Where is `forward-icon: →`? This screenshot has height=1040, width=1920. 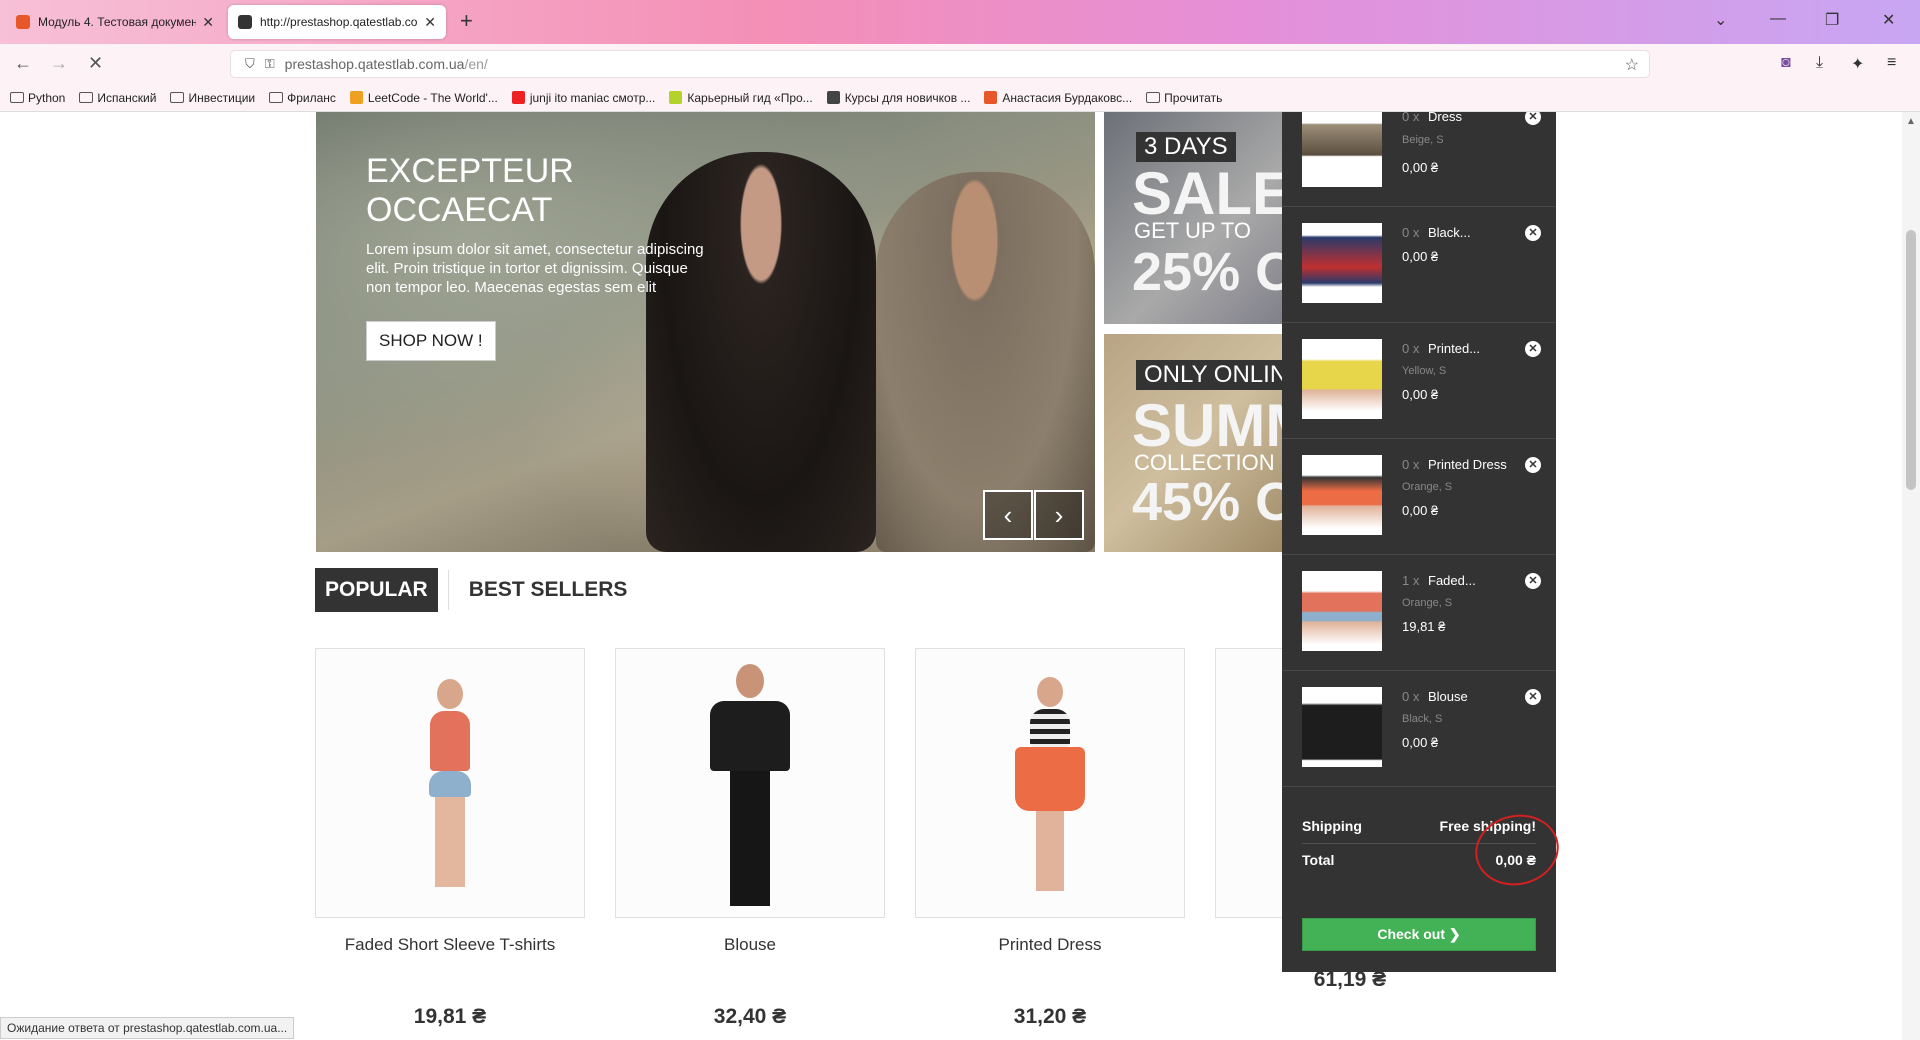
forward-icon: → is located at coordinates (59, 63).